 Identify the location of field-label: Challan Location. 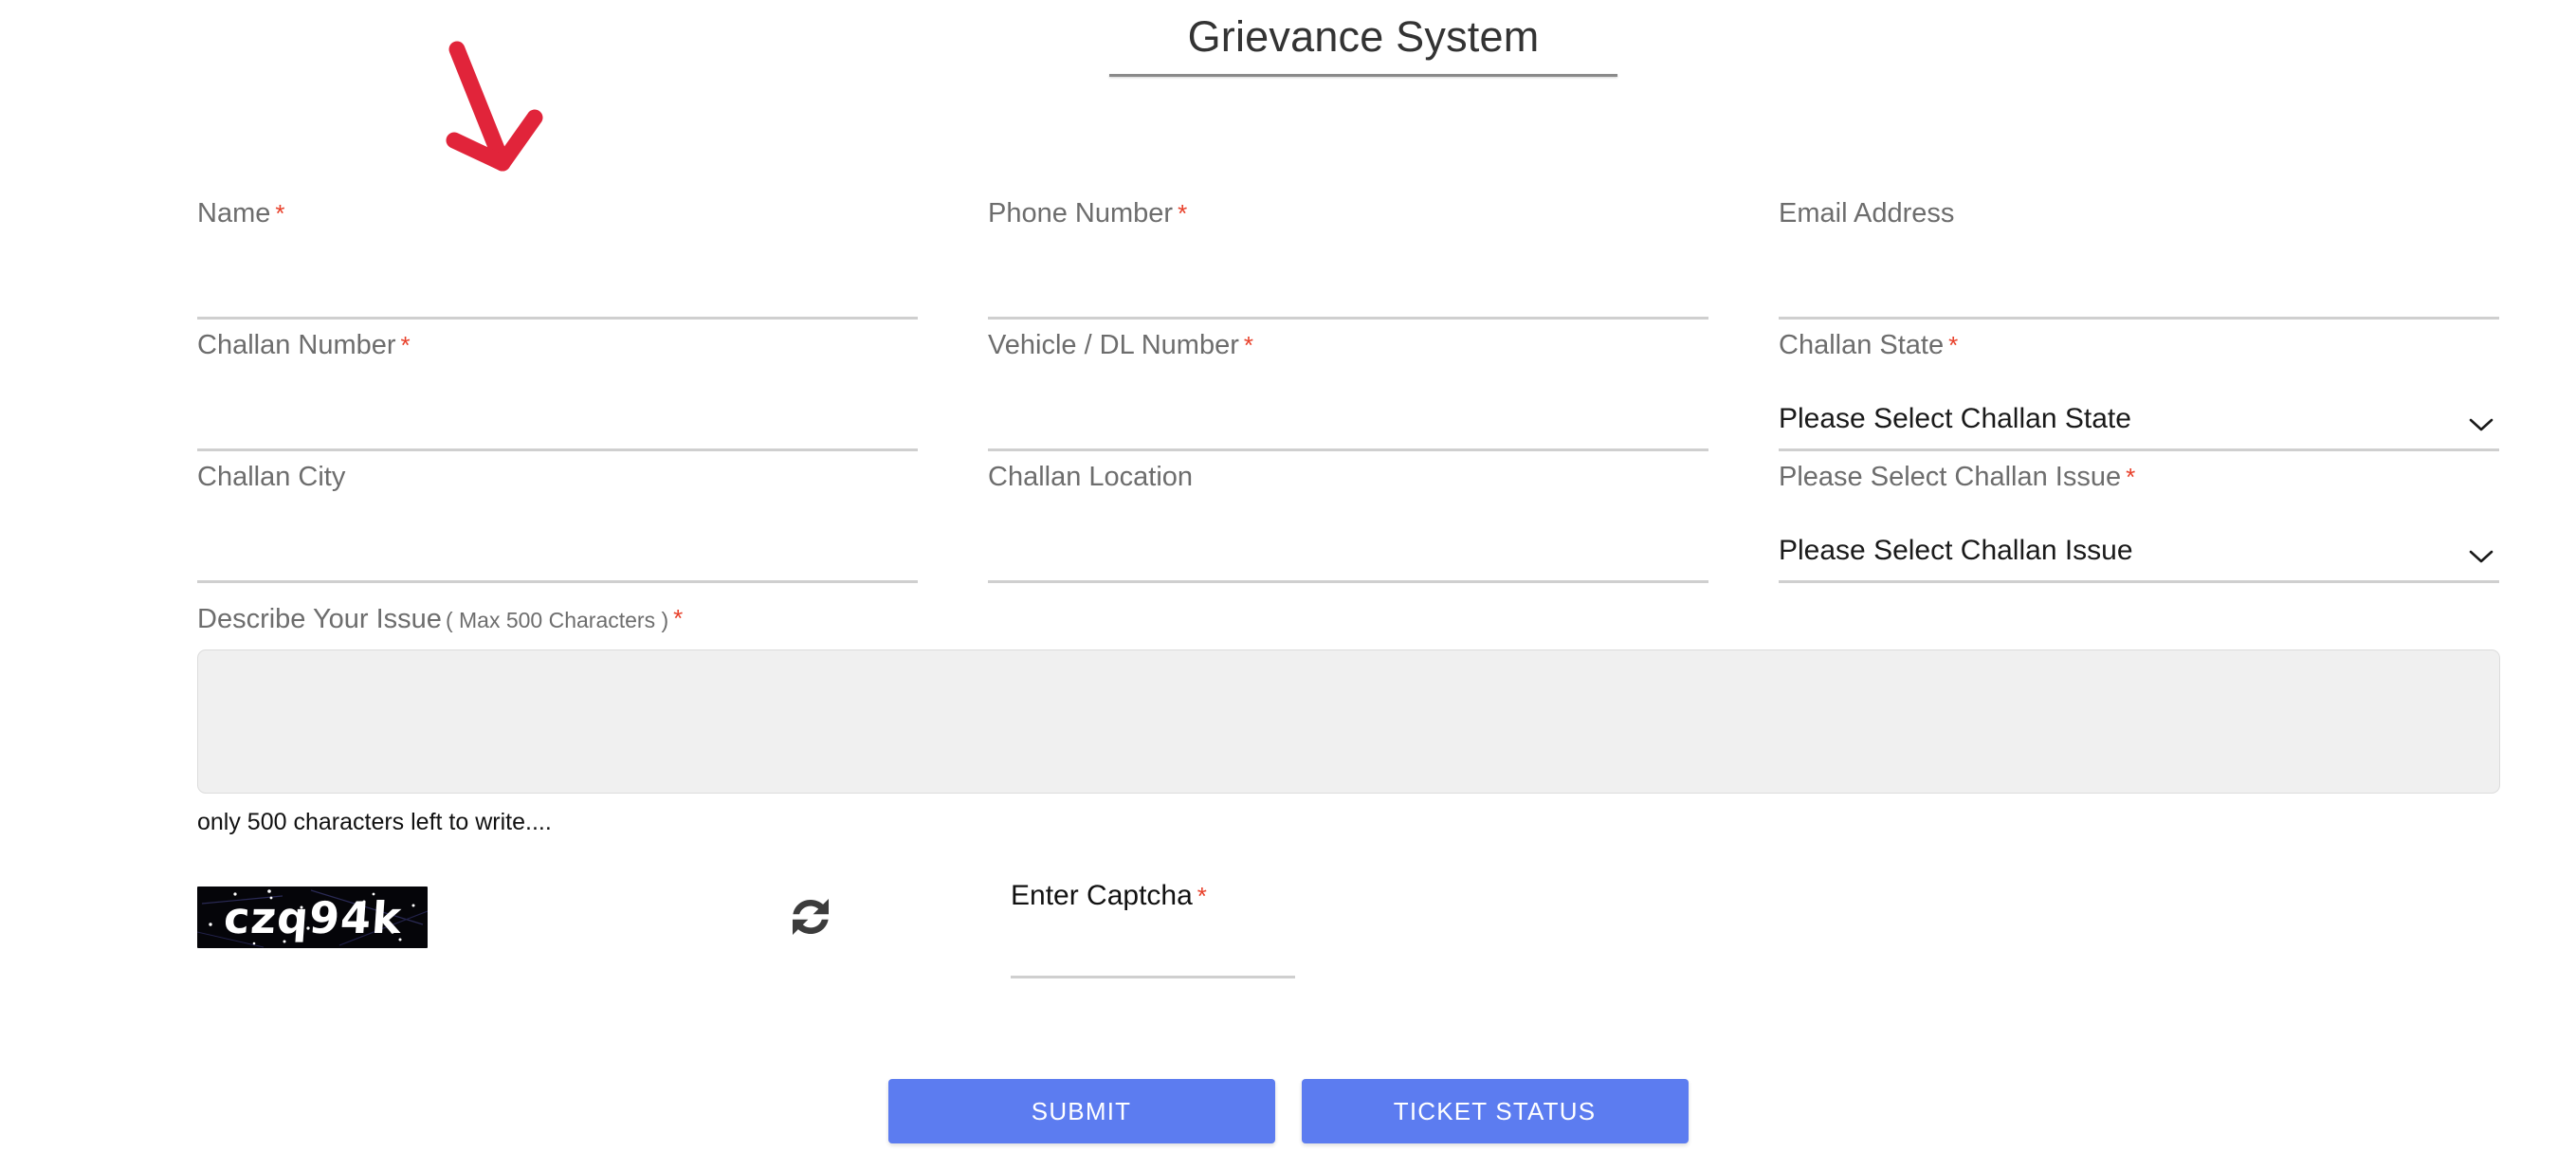
(1348, 472).